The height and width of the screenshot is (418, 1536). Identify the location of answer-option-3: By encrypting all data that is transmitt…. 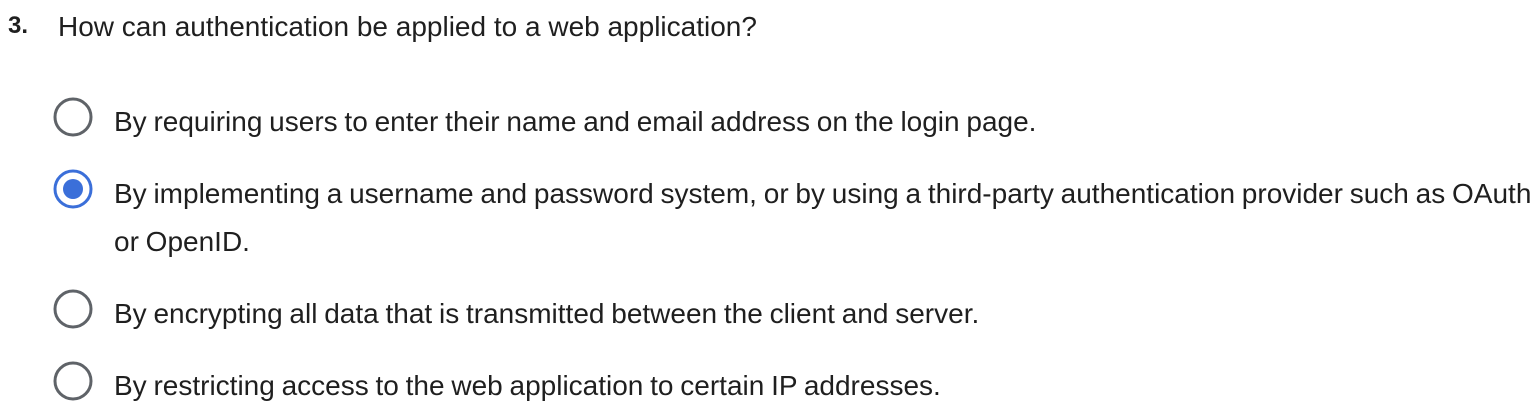
(792, 313).